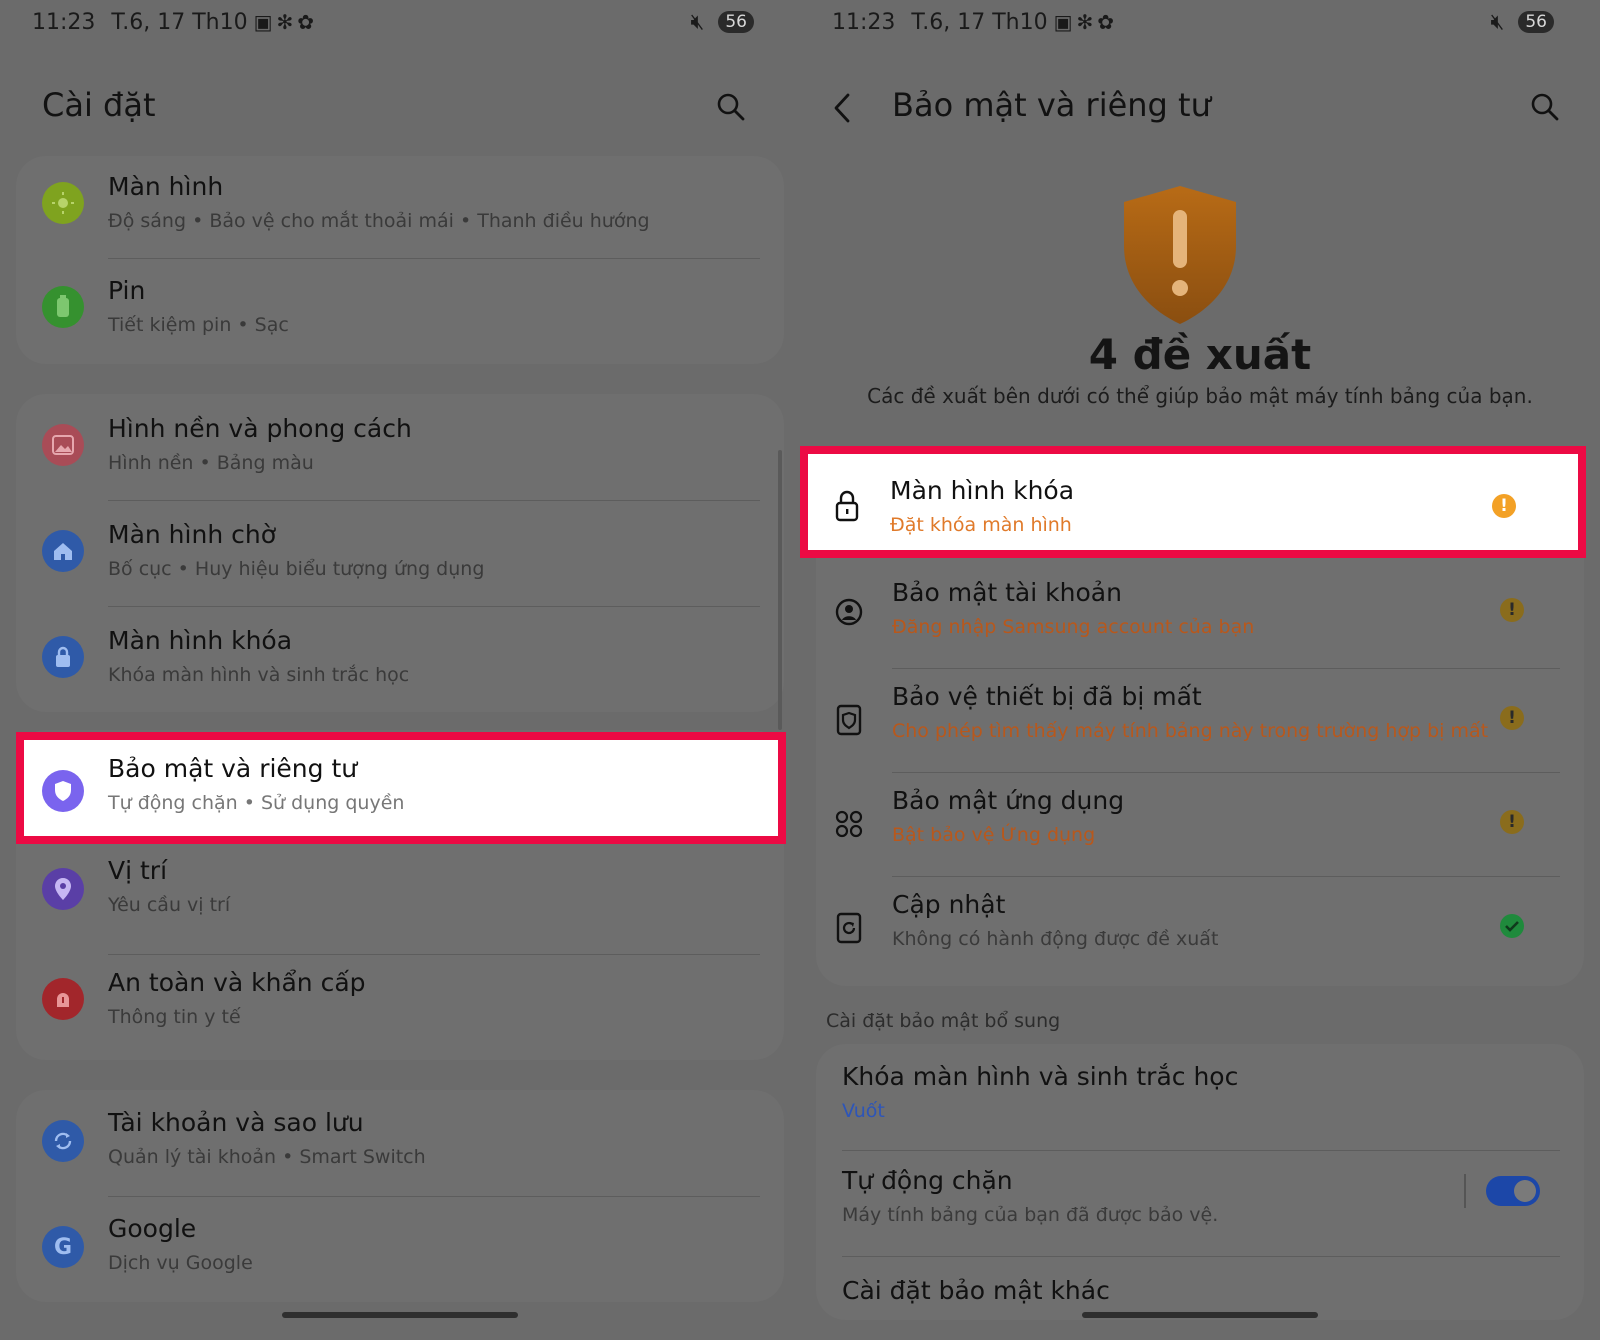  I want to click on settings-item-subtitle: Dịch vụ Google, so click(180, 1263).